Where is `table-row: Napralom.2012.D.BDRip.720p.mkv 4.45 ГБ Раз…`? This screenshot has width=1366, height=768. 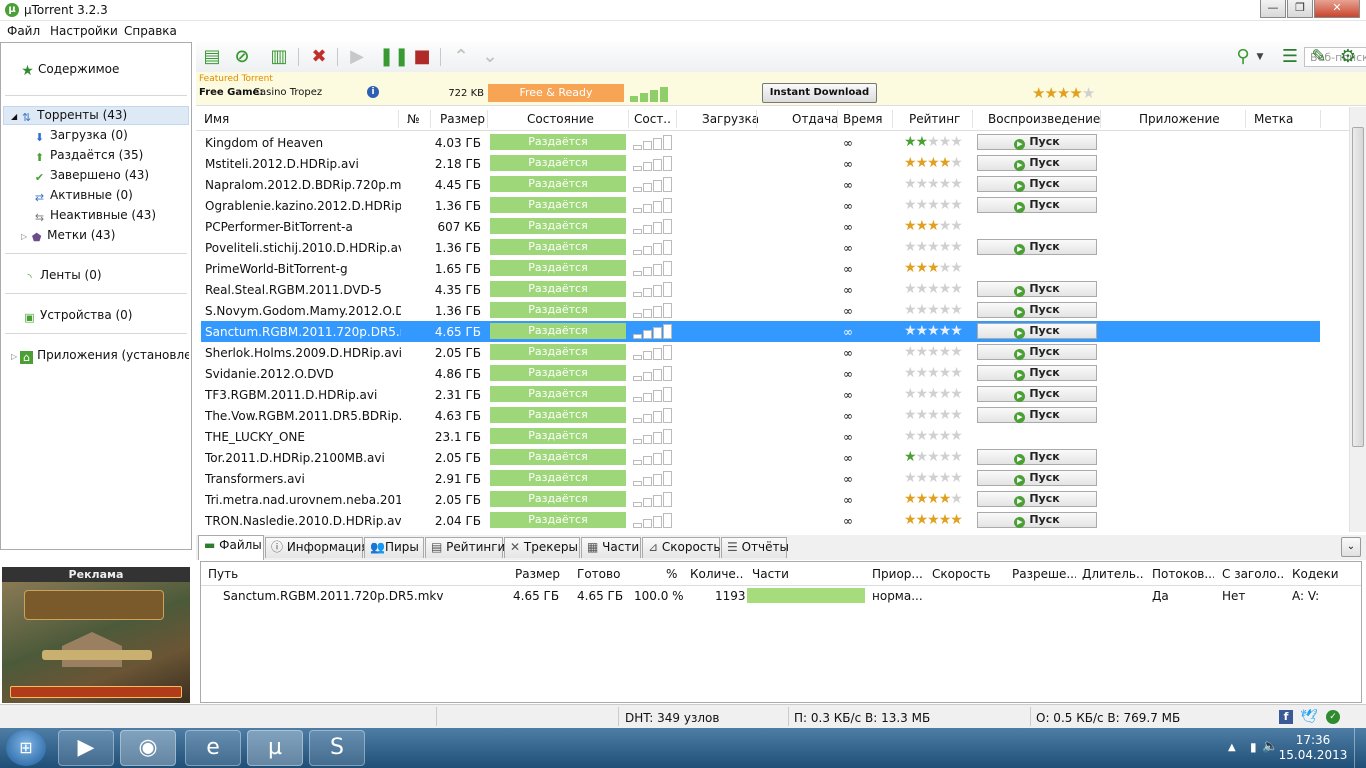
table-row: Napralom.2012.D.BDRip.720p.mkv 4.45 ГБ Раз… is located at coordinates (760, 184).